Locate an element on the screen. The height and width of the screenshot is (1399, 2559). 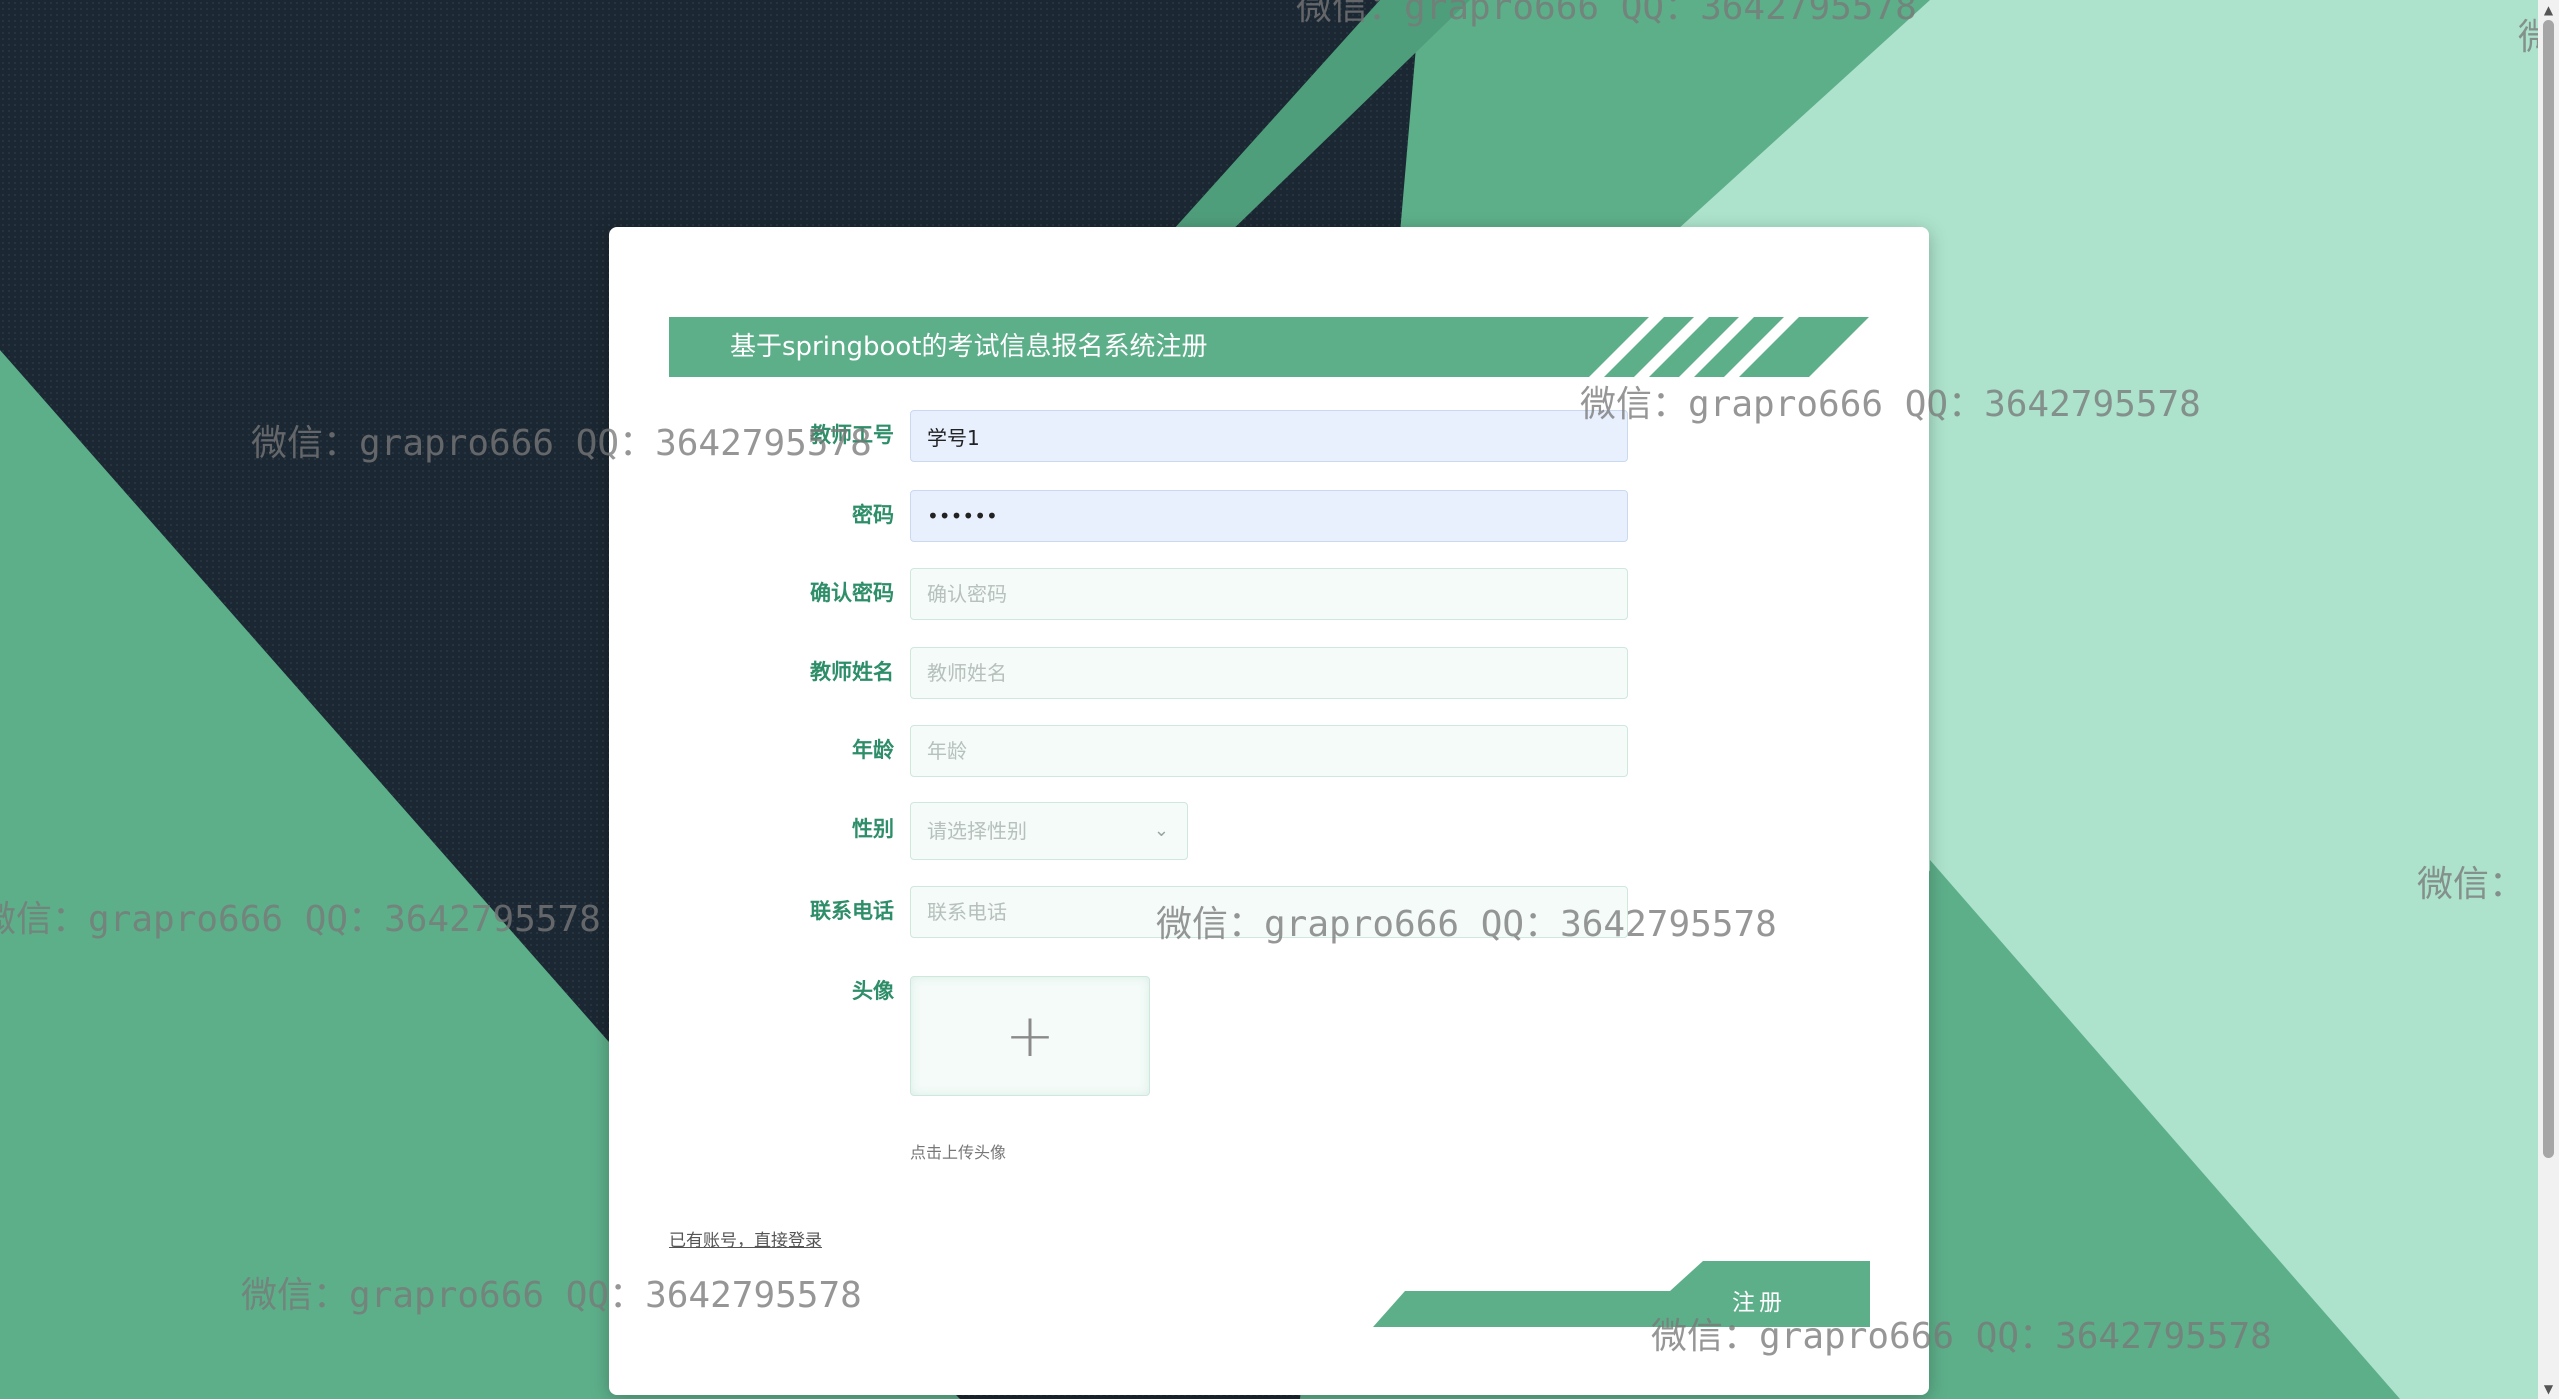
page-title: 基于springboot的考试信息报名系统注册 is located at coordinates (969, 347).